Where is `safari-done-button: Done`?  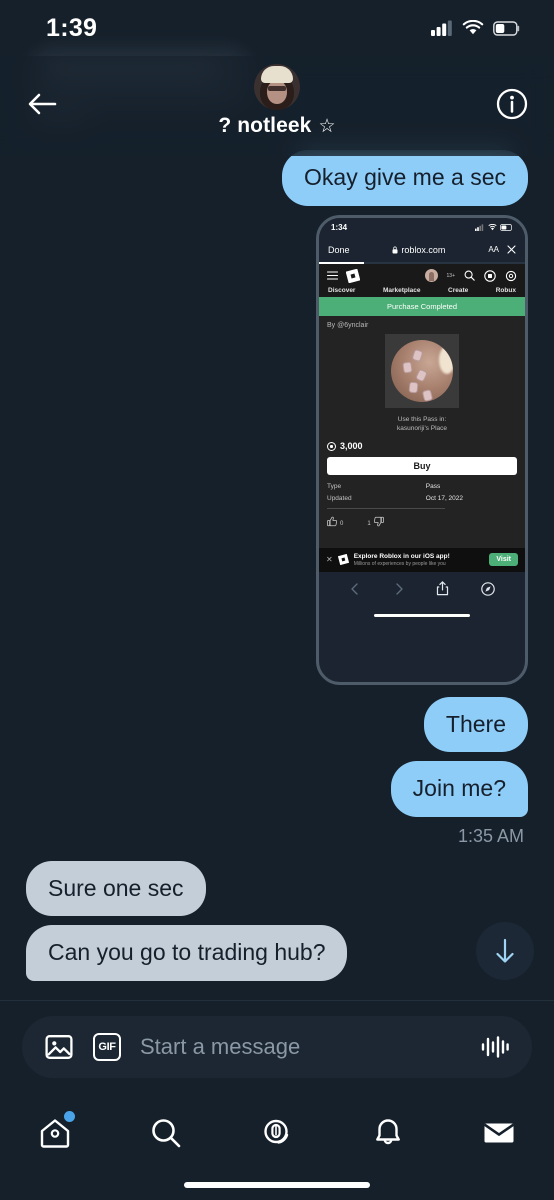
safari-done-button: Done is located at coordinates (339, 250).